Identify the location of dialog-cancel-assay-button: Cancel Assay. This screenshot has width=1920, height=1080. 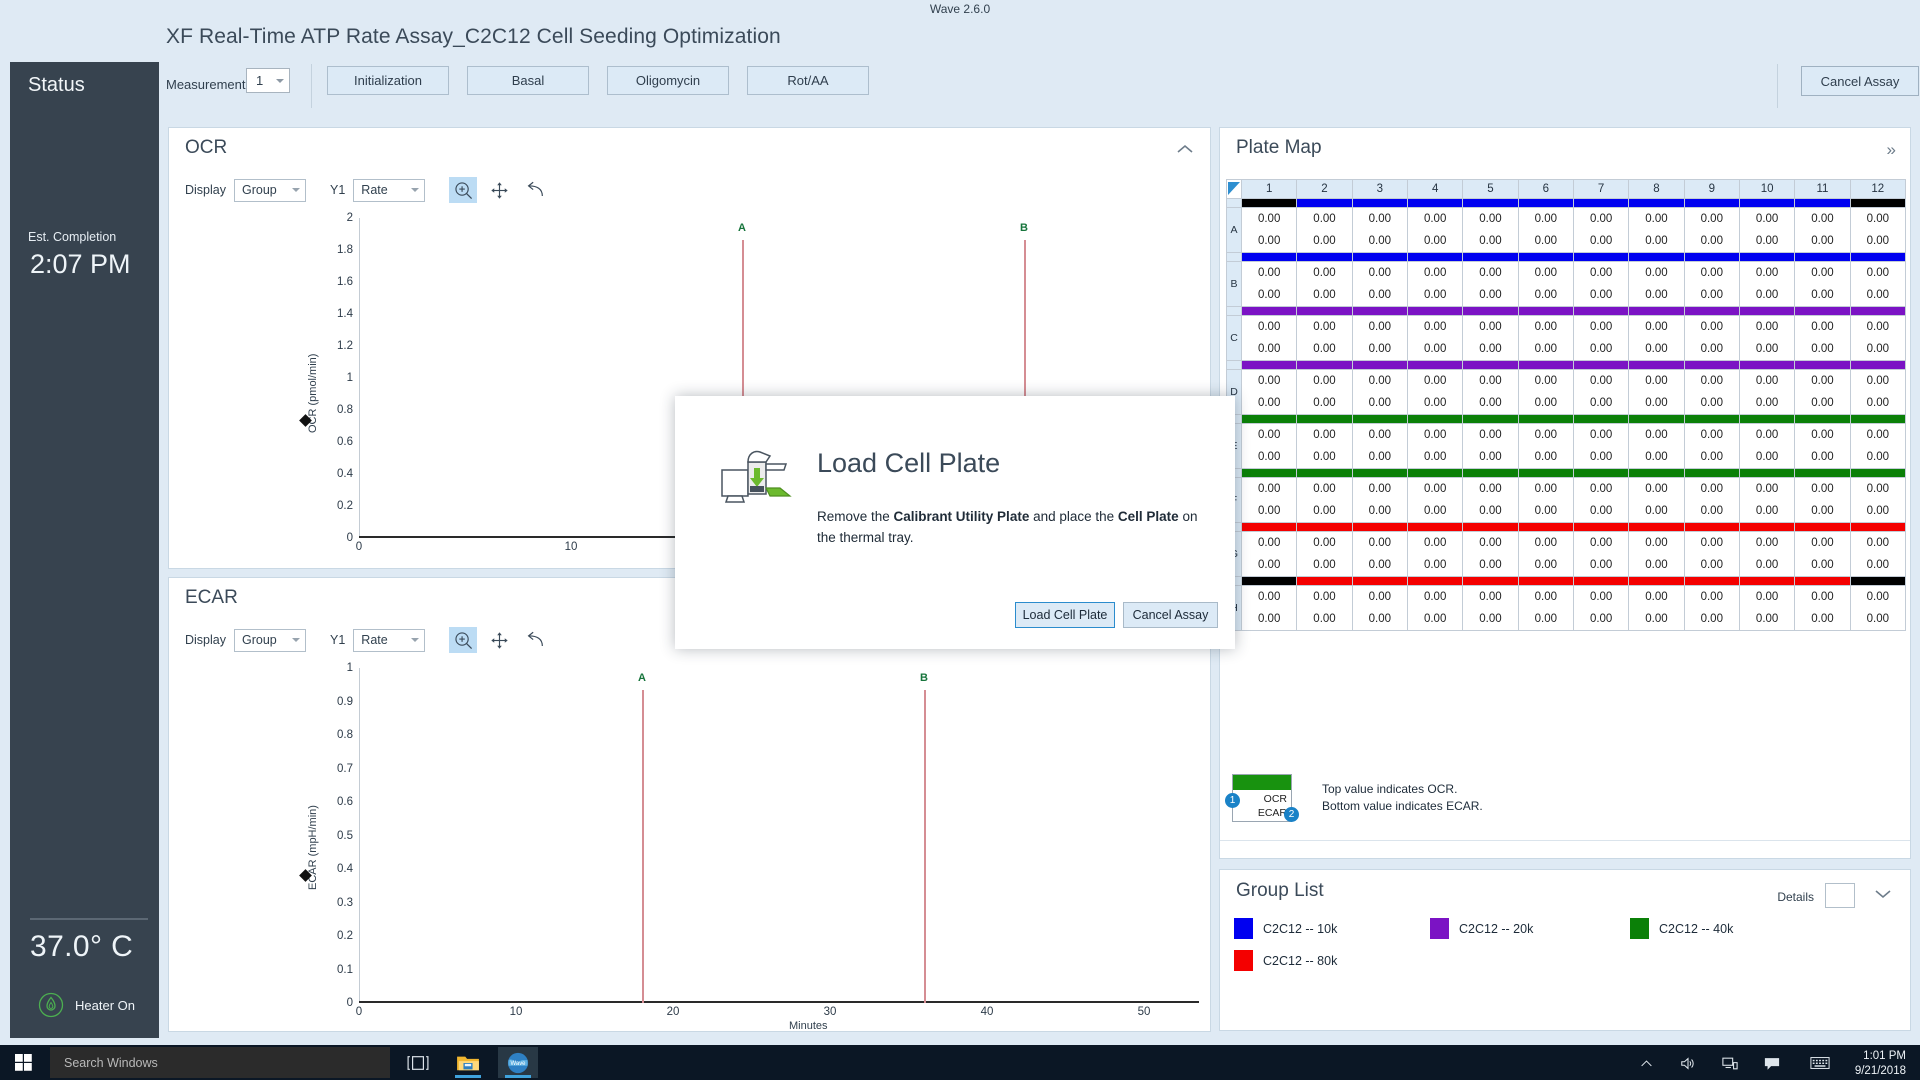
(1170, 615).